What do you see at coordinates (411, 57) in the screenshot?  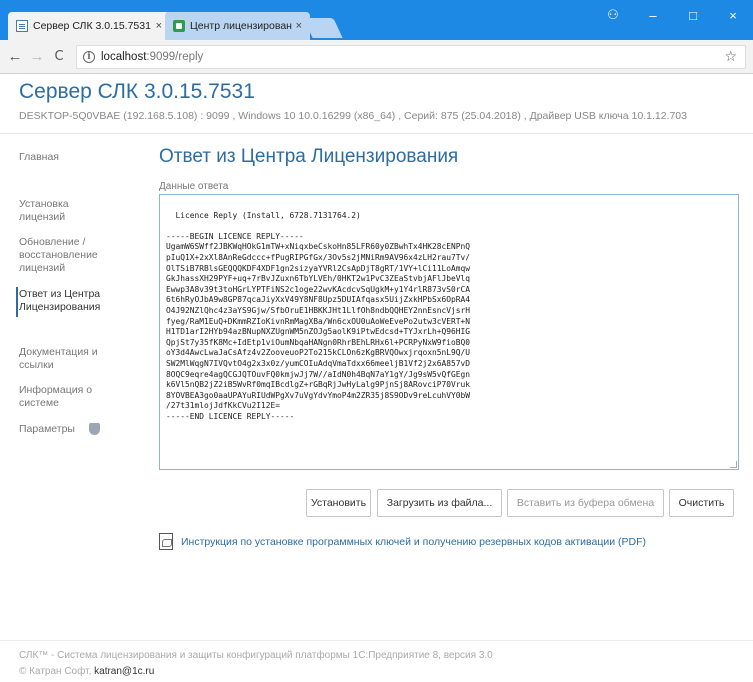 I see `url-input: i localhost:9099/reply ☆` at bounding box center [411, 57].